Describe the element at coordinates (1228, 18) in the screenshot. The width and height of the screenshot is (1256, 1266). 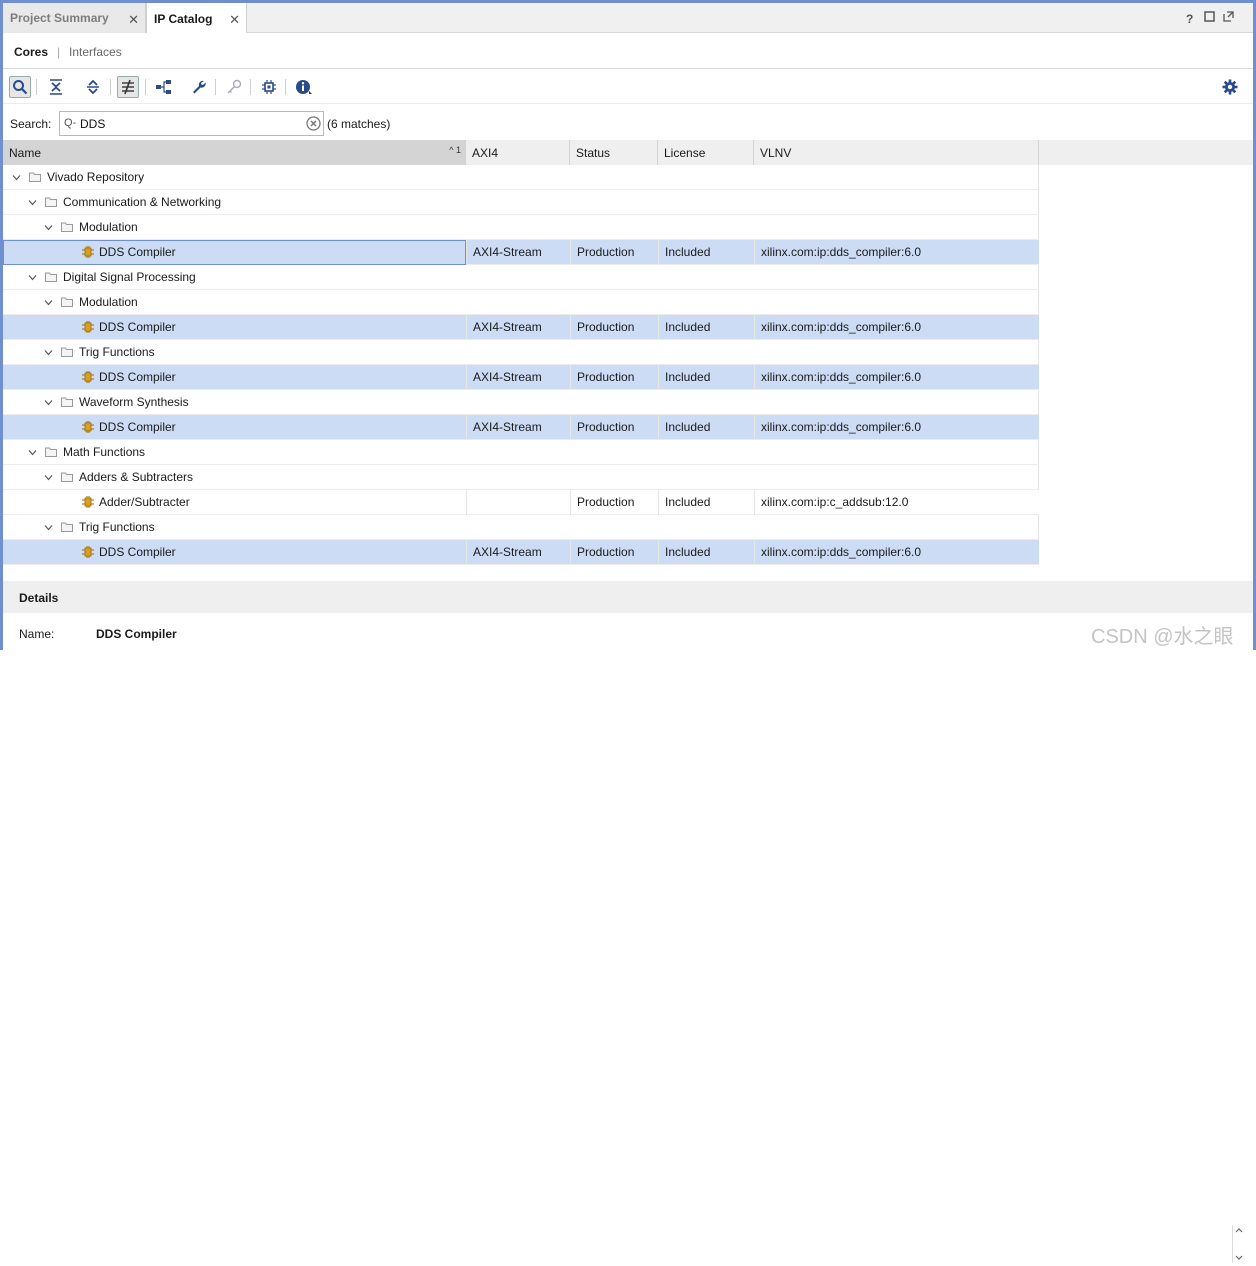
I see `float-icon` at that location.